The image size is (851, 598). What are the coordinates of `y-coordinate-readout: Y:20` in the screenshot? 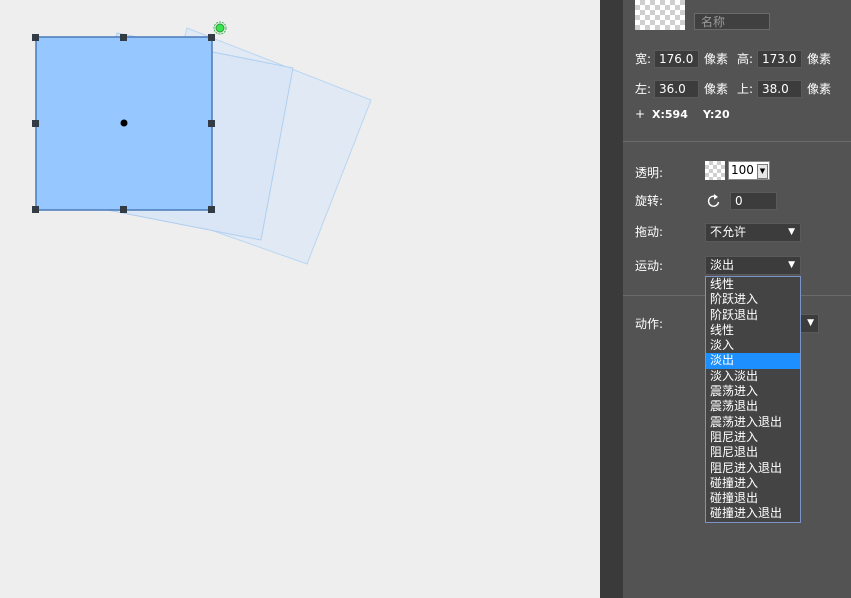 It's located at (716, 114).